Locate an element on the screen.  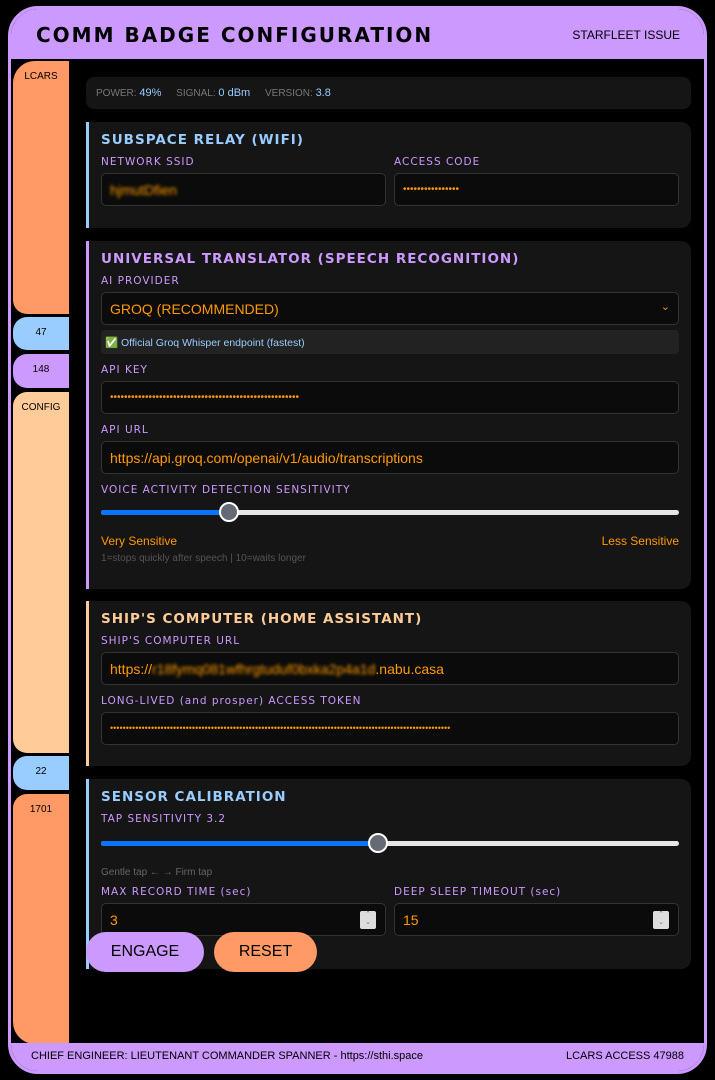
ship-url-label: SHIP'S COMPUTER URL is located at coordinates (171, 641).